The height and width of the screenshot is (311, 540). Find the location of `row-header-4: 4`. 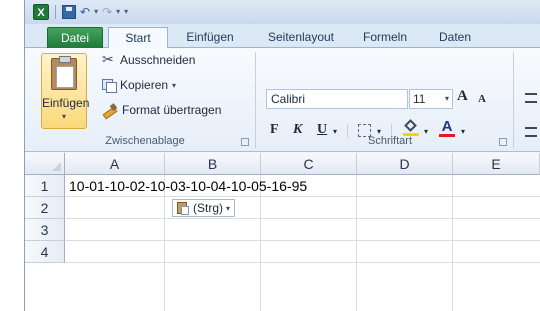

row-header-4: 4 is located at coordinates (45, 252).